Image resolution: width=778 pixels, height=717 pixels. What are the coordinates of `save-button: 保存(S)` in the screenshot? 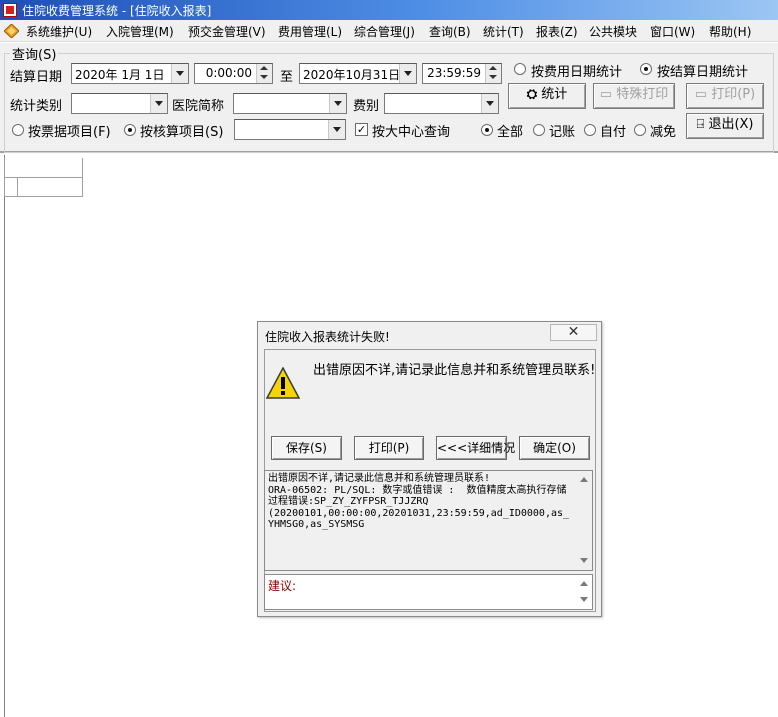 It's located at (306, 448).